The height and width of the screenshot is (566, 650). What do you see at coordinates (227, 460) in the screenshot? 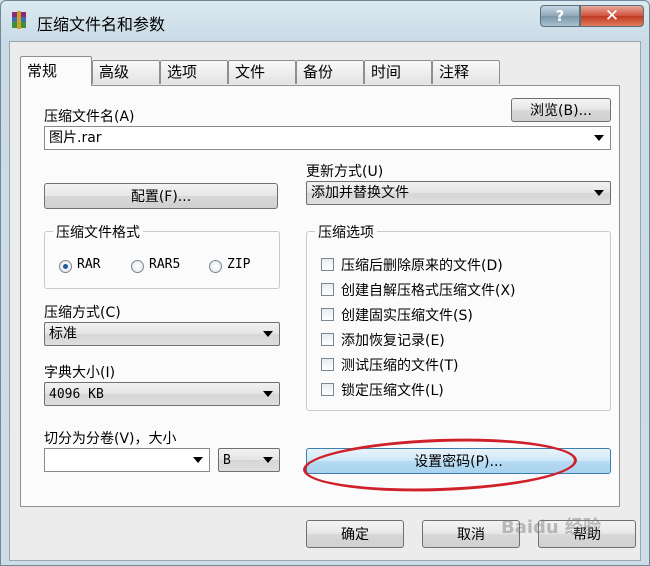
I see `split-unit-value: B` at bounding box center [227, 460].